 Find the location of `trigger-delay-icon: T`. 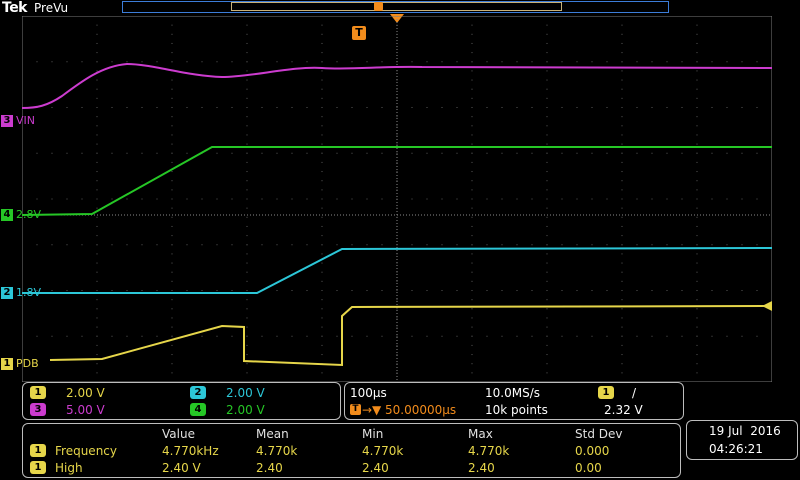

trigger-delay-icon: T is located at coordinates (355, 409).